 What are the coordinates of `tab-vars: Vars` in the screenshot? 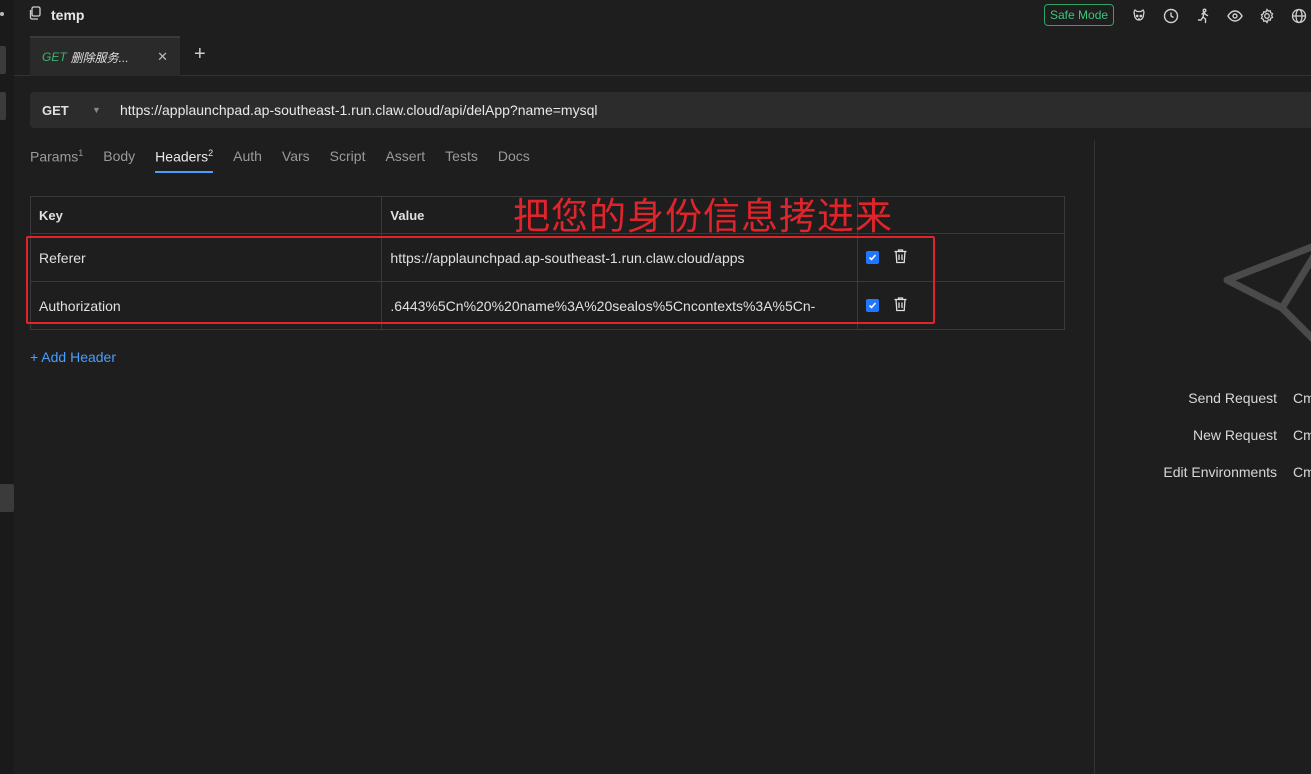 It's located at (296, 160).